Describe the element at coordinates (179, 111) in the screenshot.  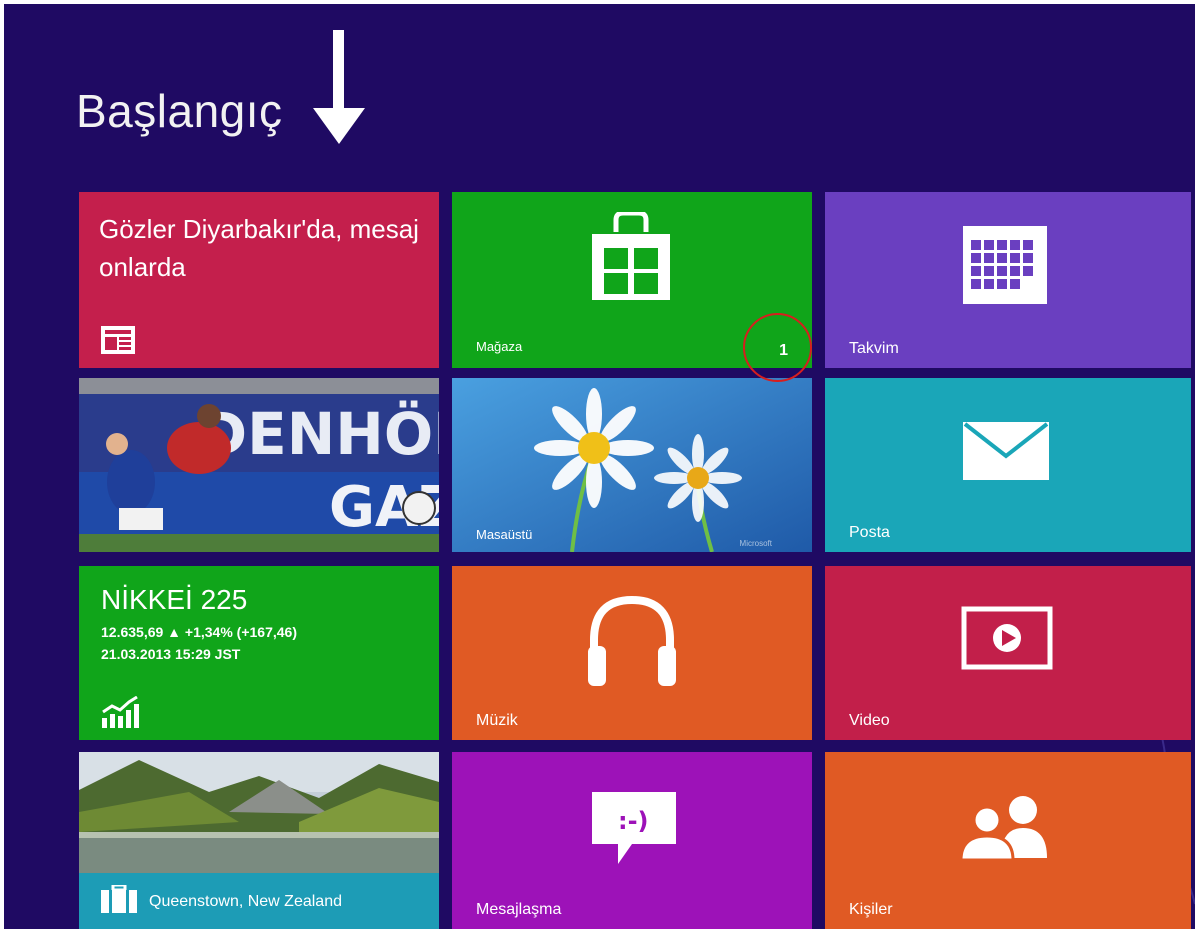
I see `start-title: Başlangıç` at that location.